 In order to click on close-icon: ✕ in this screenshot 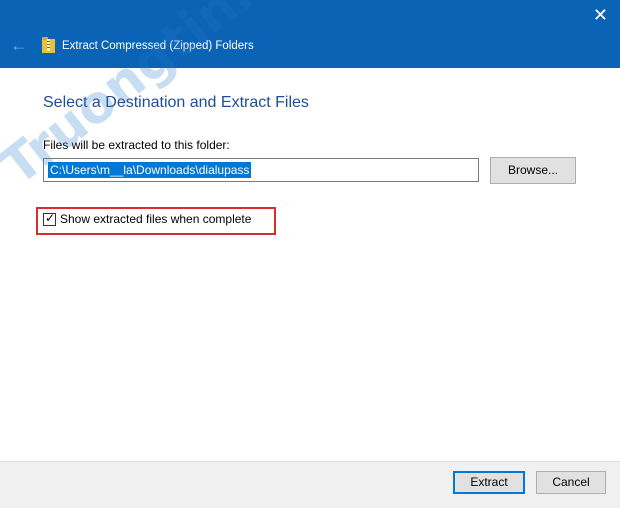, I will do `click(600, 15)`.